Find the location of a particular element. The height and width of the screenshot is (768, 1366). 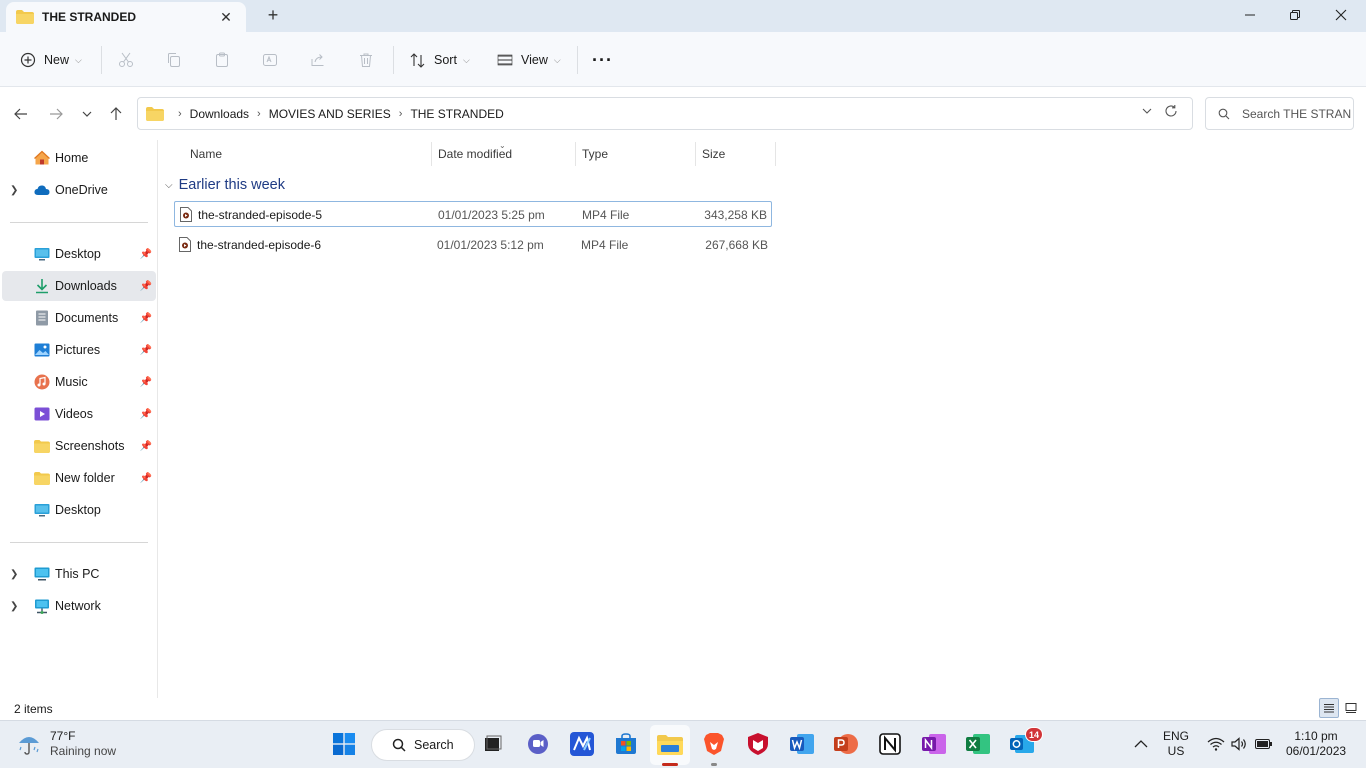

arrow-left-icon is located at coordinates (20, 114).